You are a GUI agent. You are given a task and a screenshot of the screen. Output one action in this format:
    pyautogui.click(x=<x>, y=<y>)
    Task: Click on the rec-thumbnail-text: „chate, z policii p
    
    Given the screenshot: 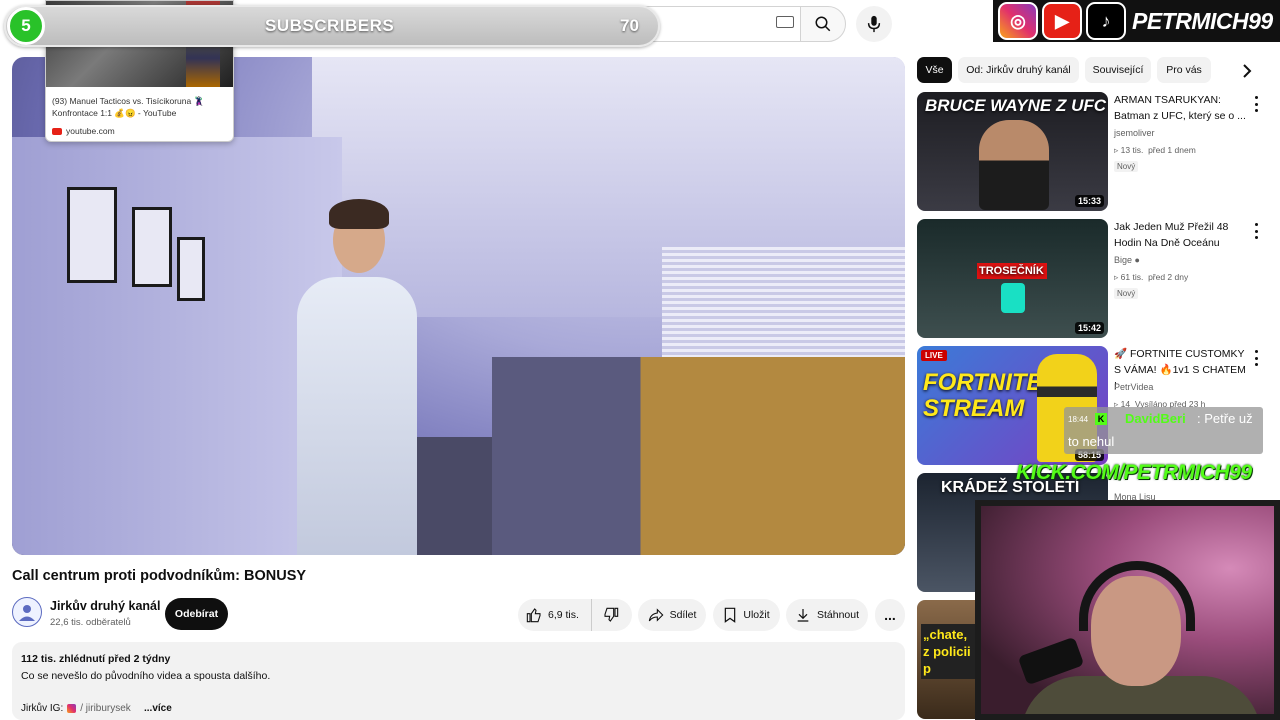 What is the action you would take?
    pyautogui.click(x=947, y=651)
    